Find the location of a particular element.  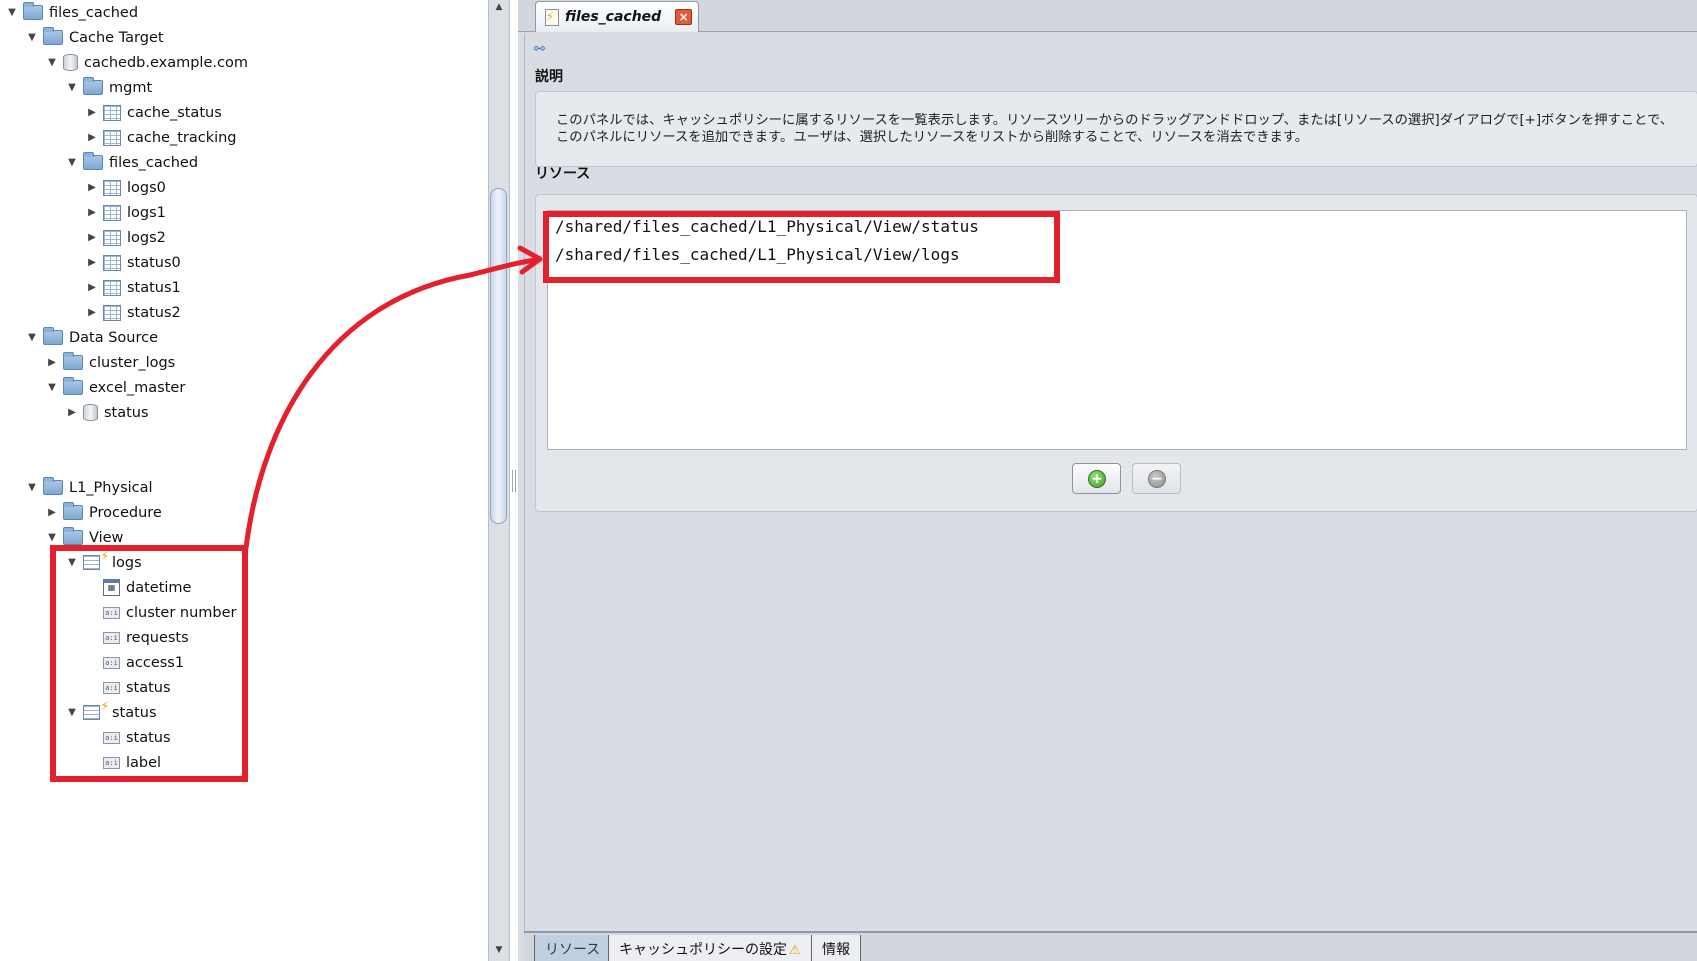

tree-node-label: status is located at coordinates (126, 412).